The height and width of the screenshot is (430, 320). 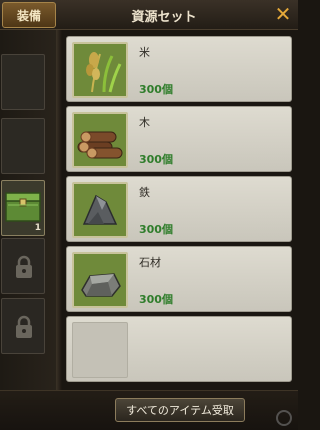 I want to click on resource-item-iron: 鉄 300個, so click(x=179, y=209).